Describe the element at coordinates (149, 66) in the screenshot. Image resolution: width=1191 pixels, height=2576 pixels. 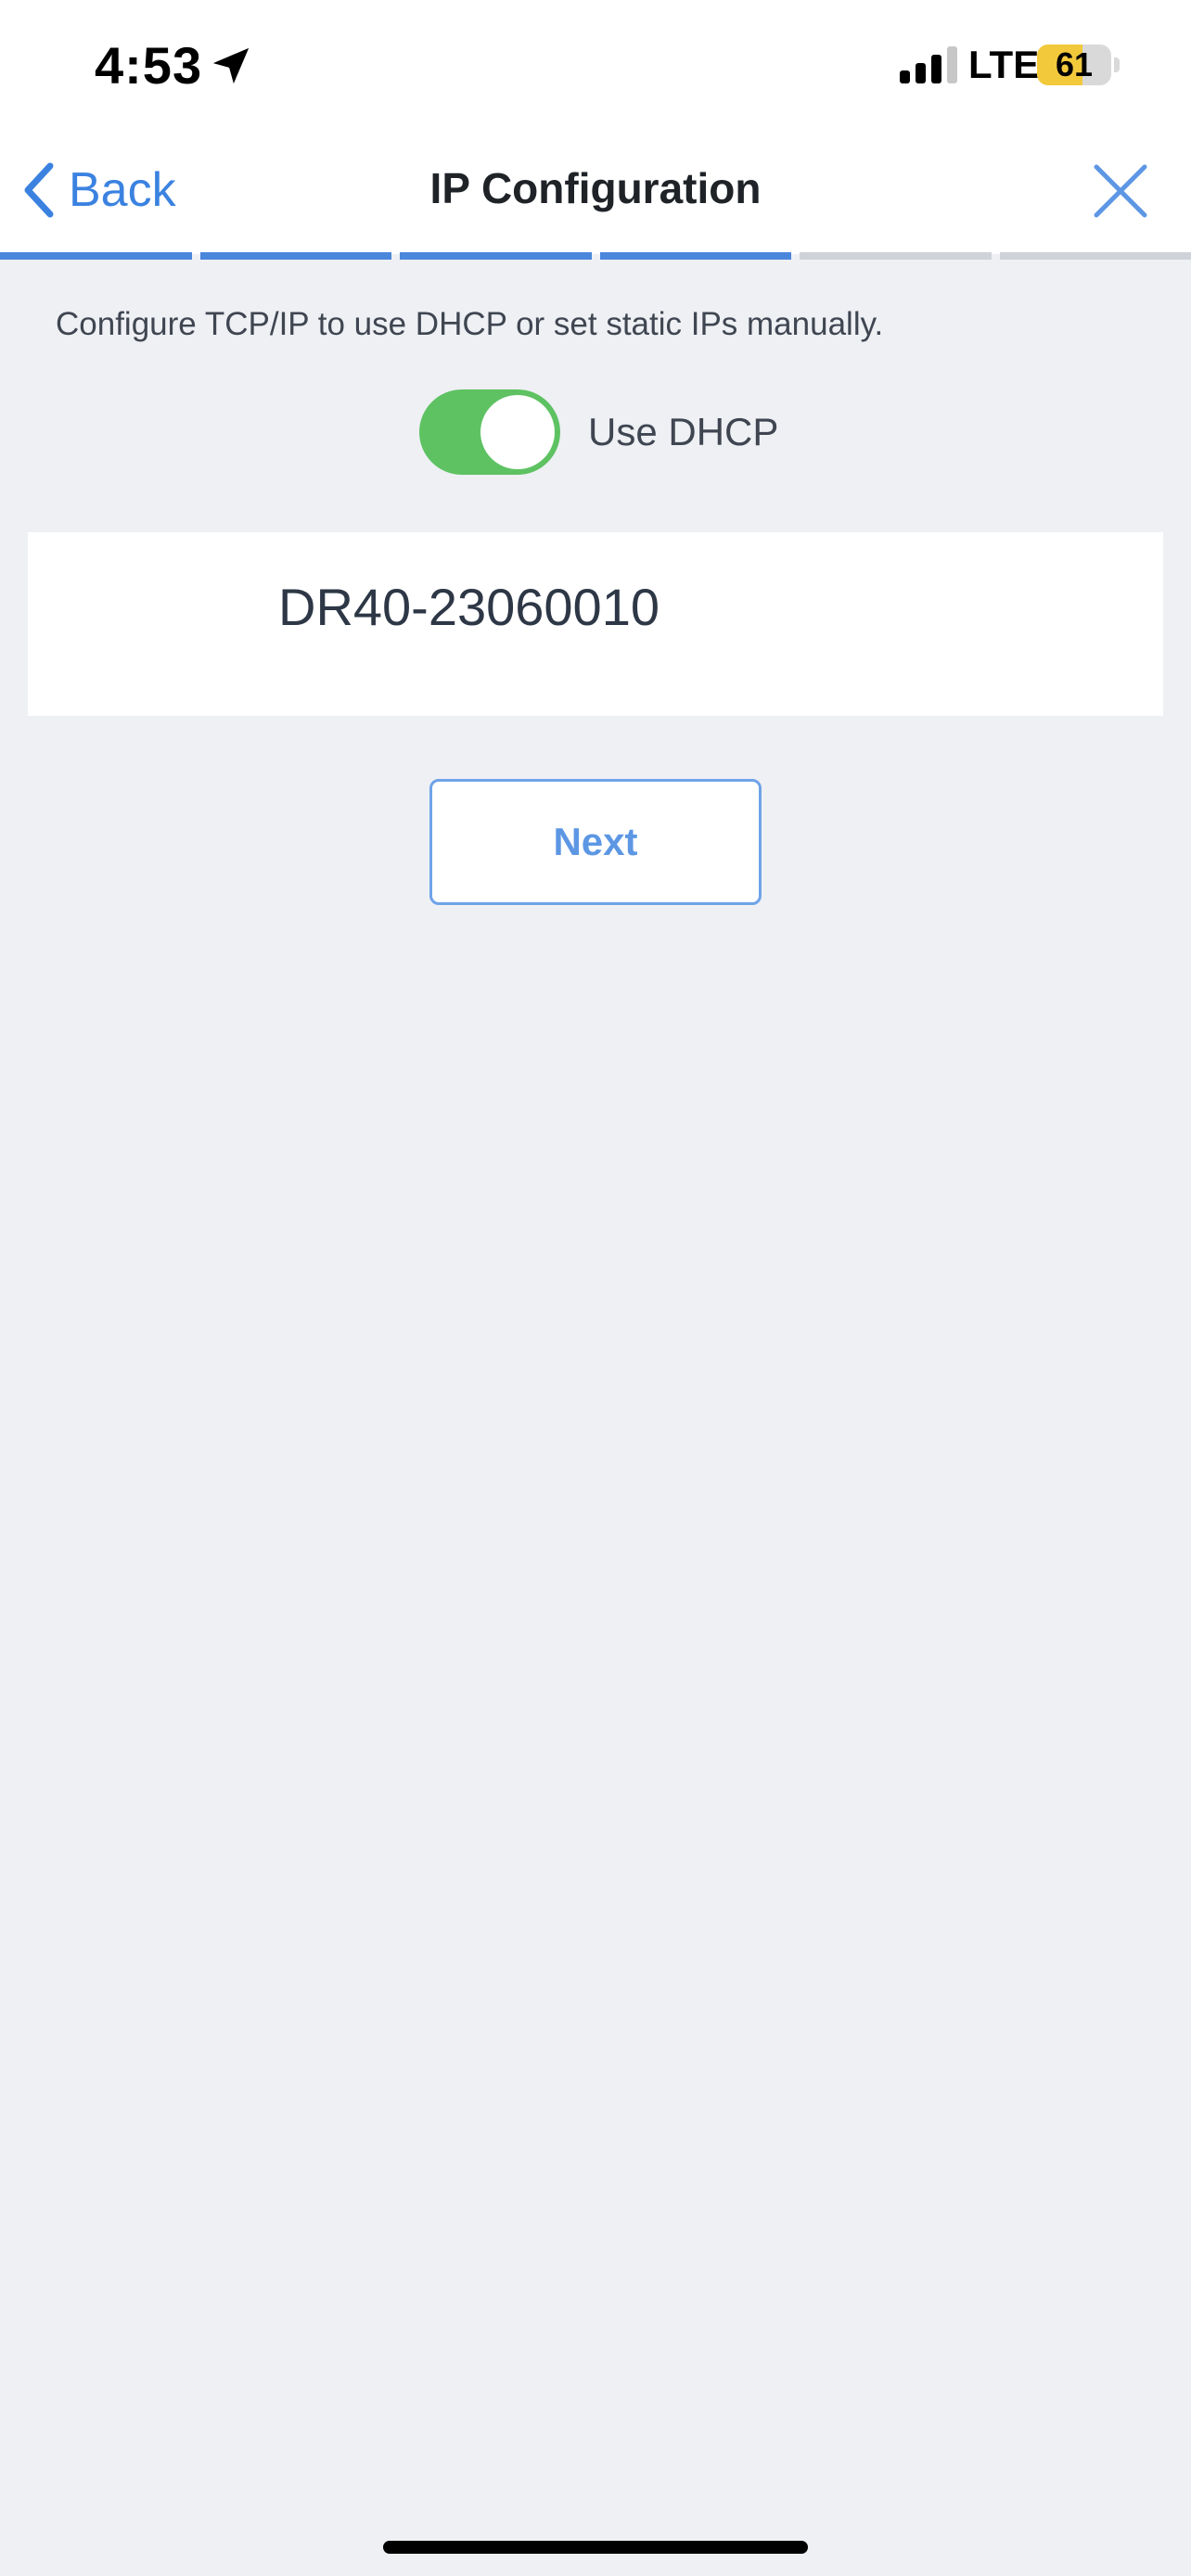
I see `status-time: 4:53` at that location.